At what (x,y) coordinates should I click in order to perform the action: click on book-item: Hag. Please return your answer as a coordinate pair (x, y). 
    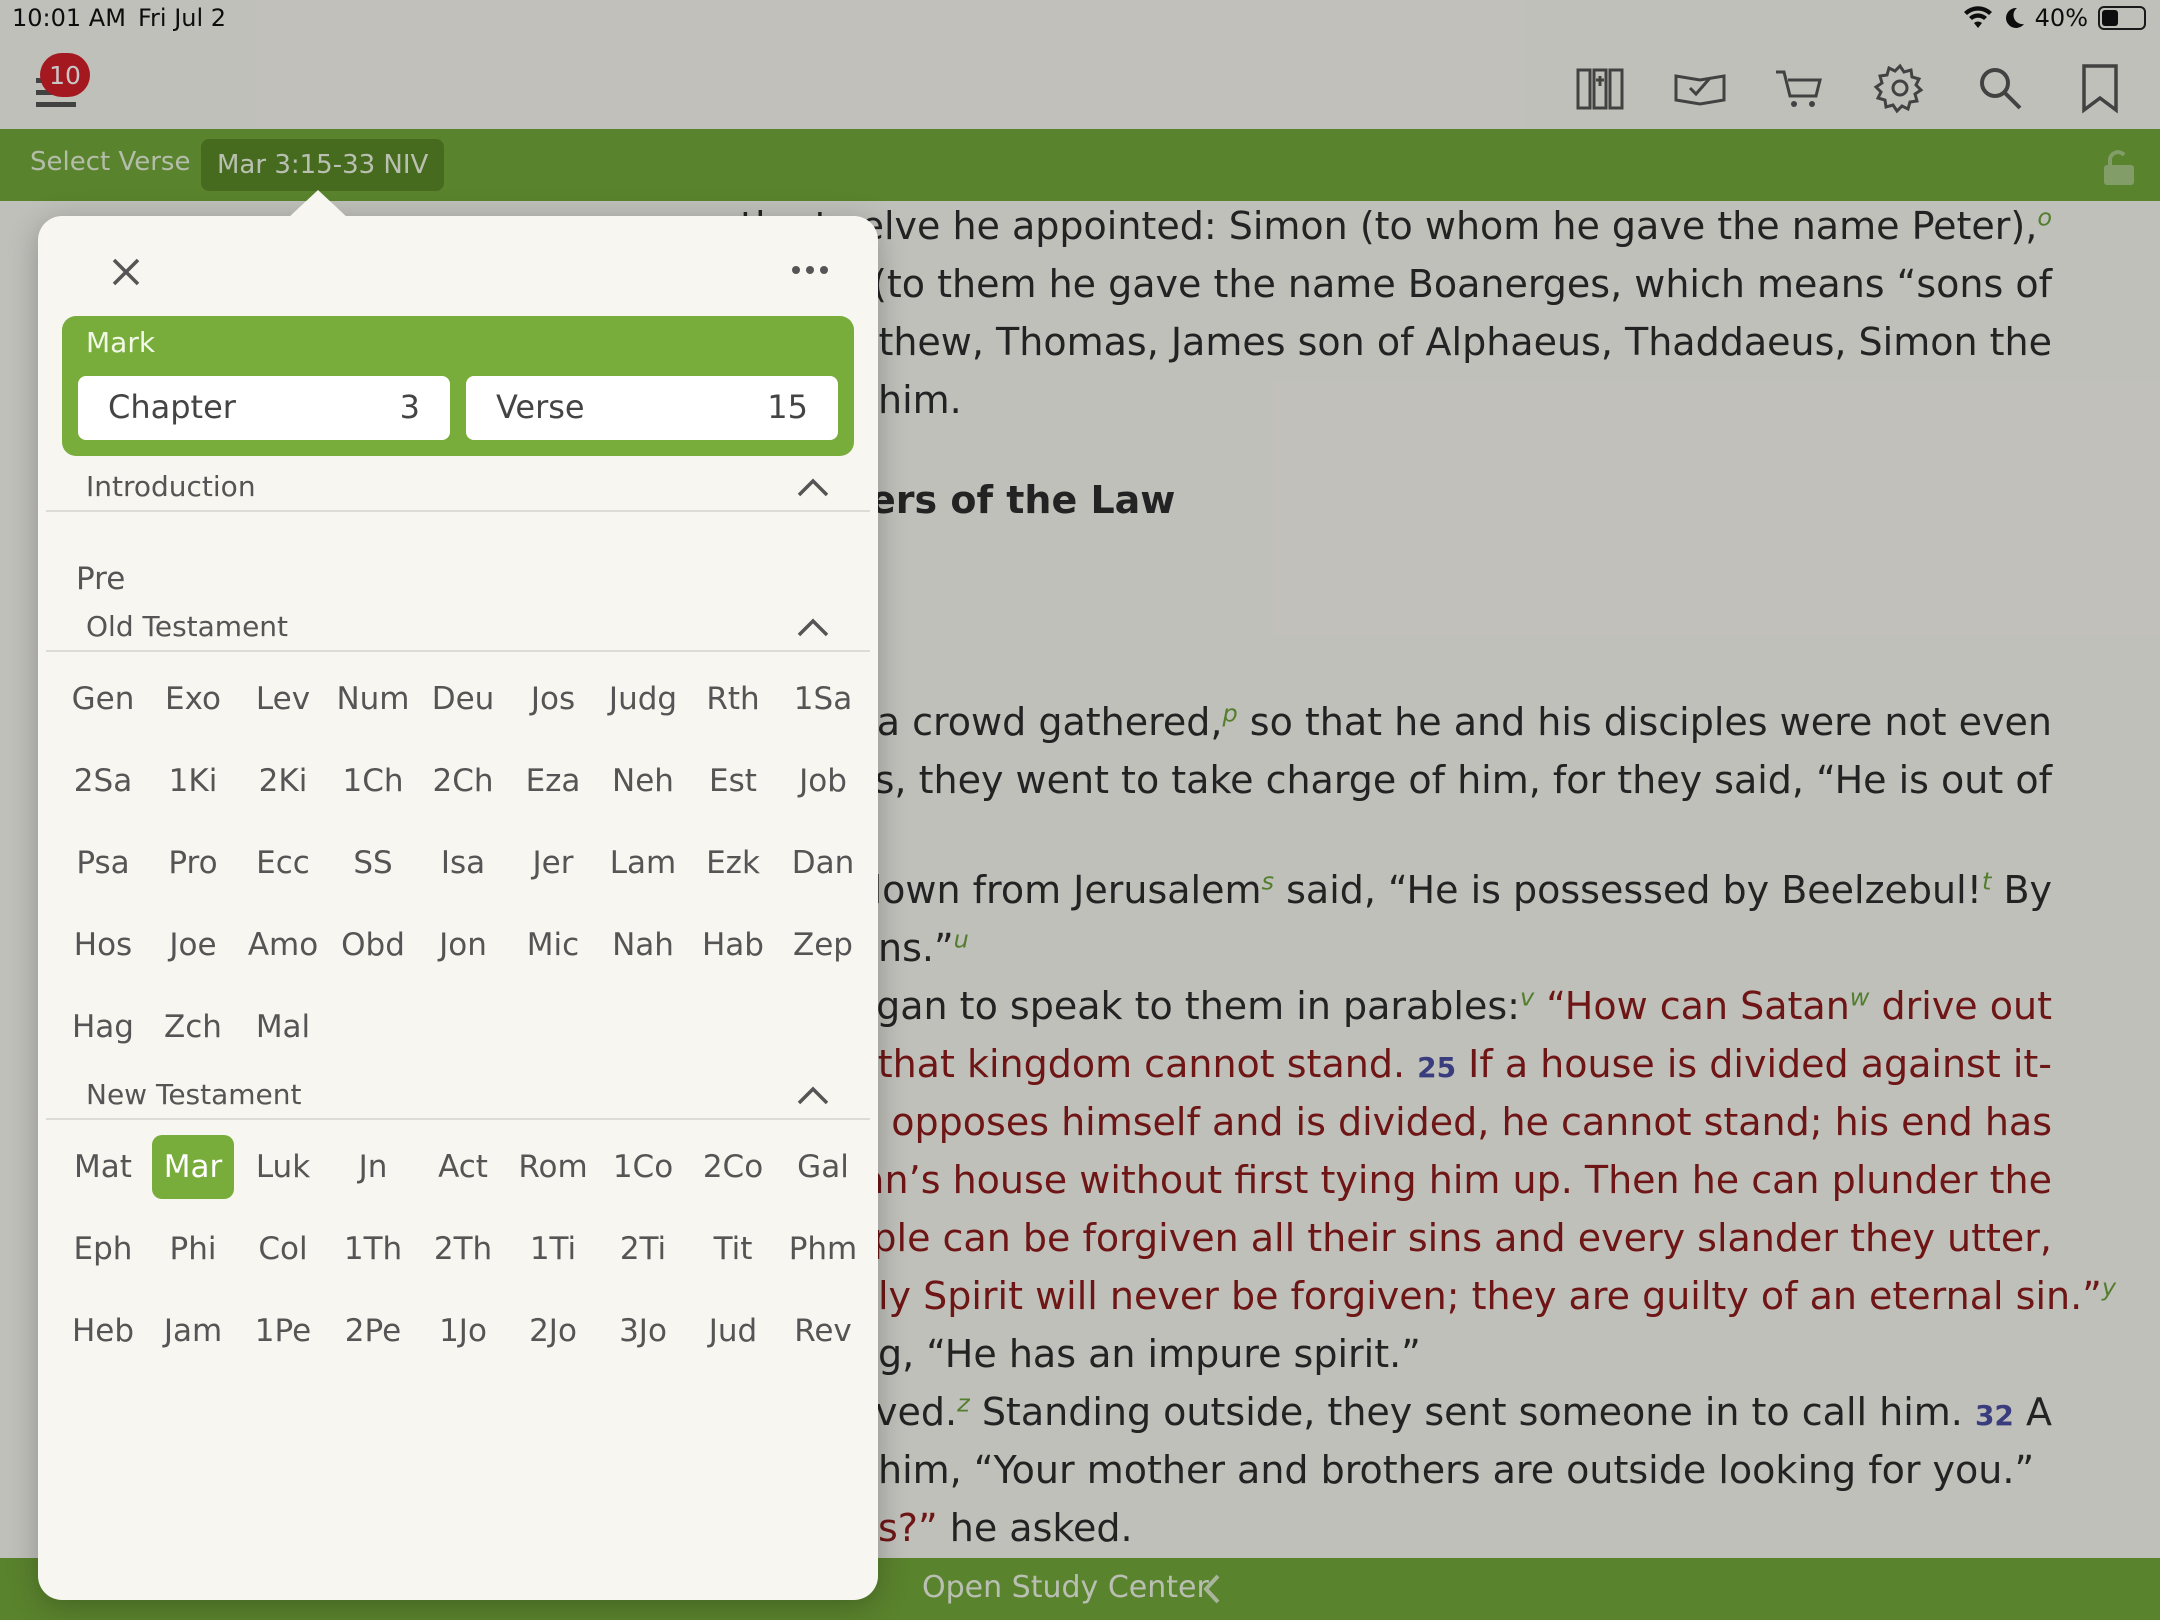
    Looking at the image, I should click on (103, 1027).